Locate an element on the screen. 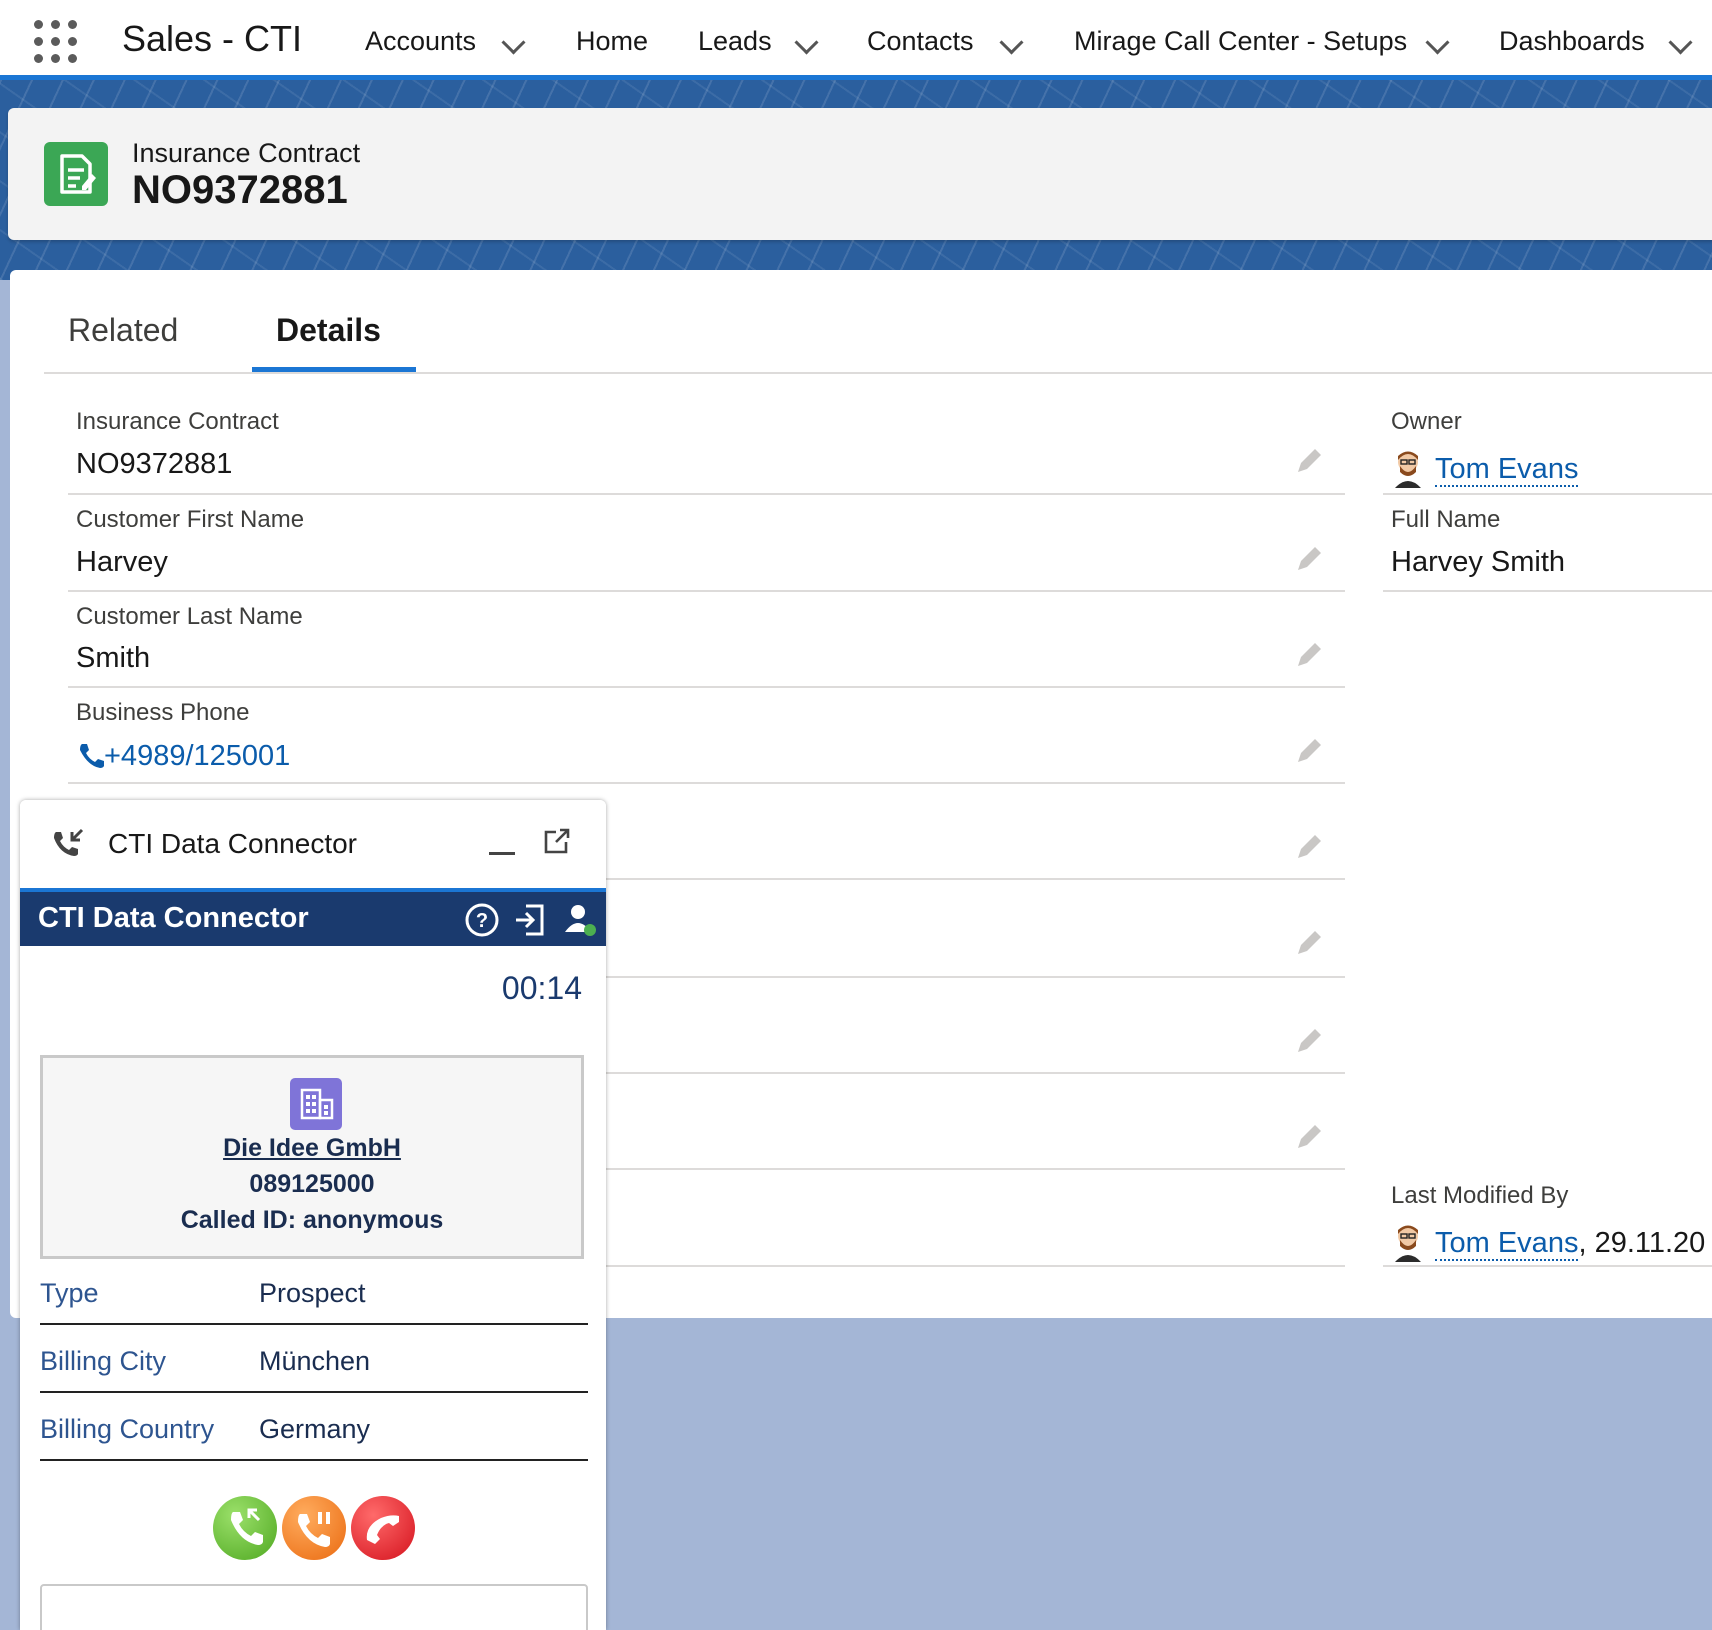 The image size is (1712, 1630). leads-chevron-down-icon is located at coordinates (806, 42).